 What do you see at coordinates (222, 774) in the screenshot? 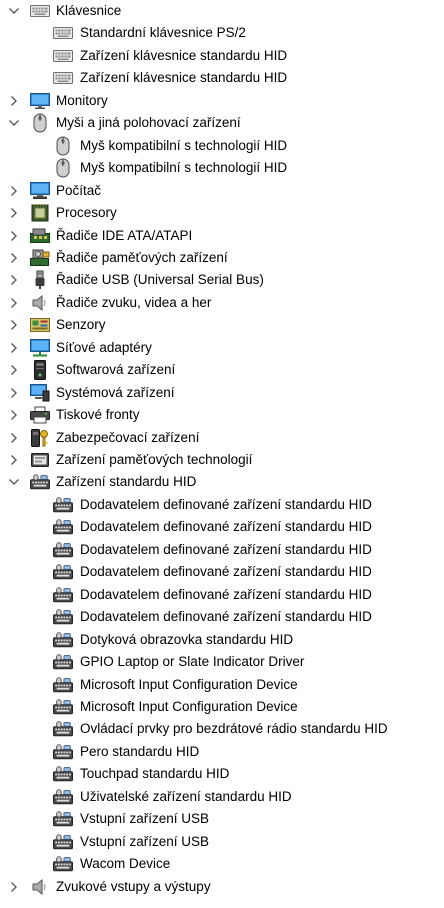
I see `tree-device-row: Touchpad standardu HID` at bounding box center [222, 774].